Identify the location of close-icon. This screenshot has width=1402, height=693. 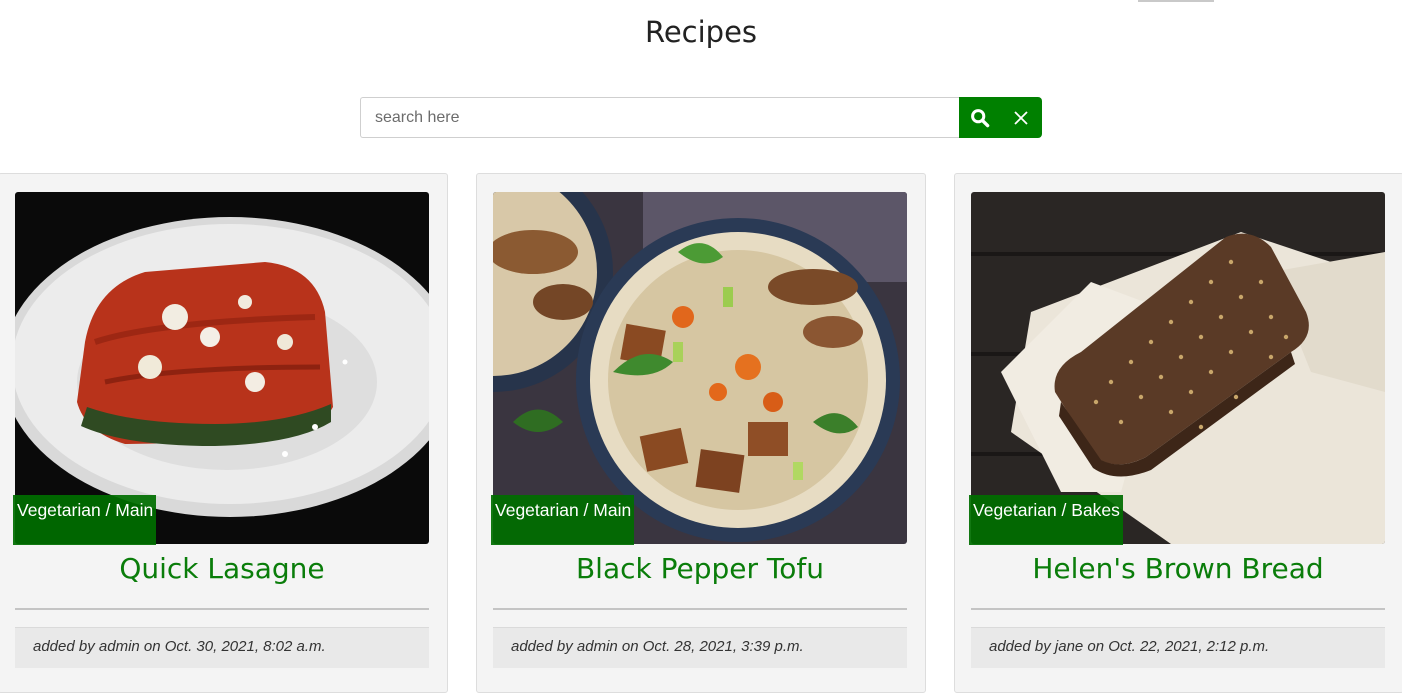
(1020, 117).